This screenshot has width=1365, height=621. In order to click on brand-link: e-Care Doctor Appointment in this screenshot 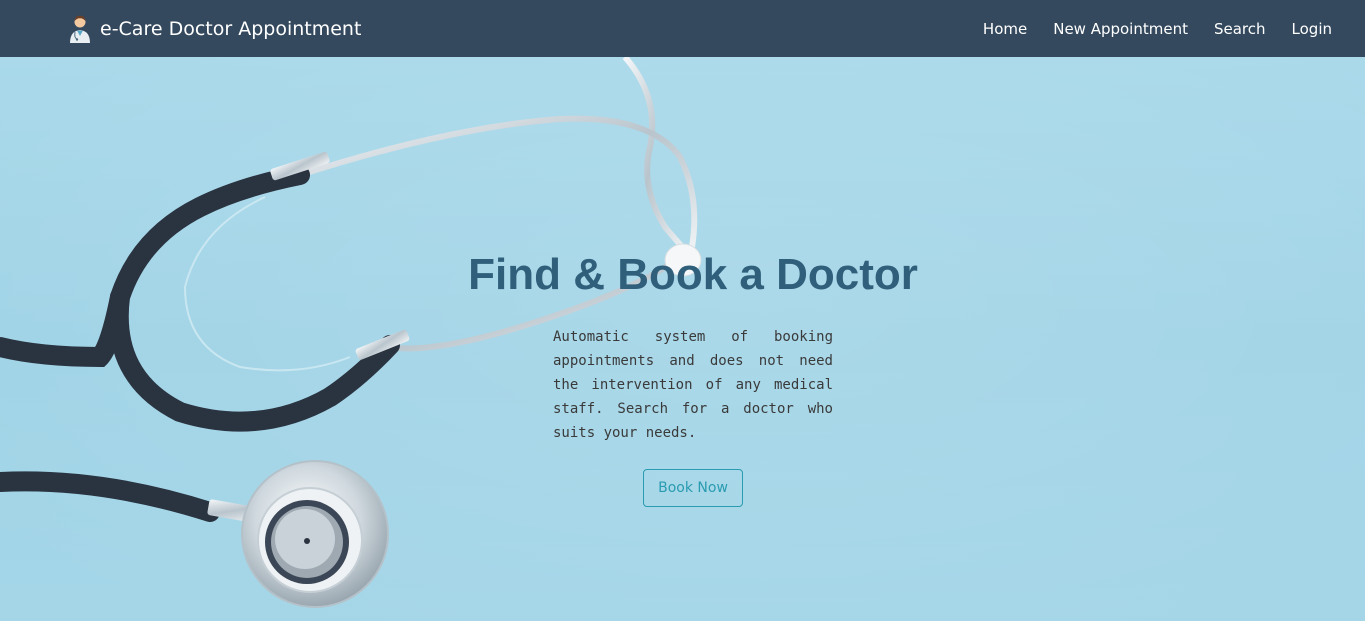, I will do `click(214, 28)`.